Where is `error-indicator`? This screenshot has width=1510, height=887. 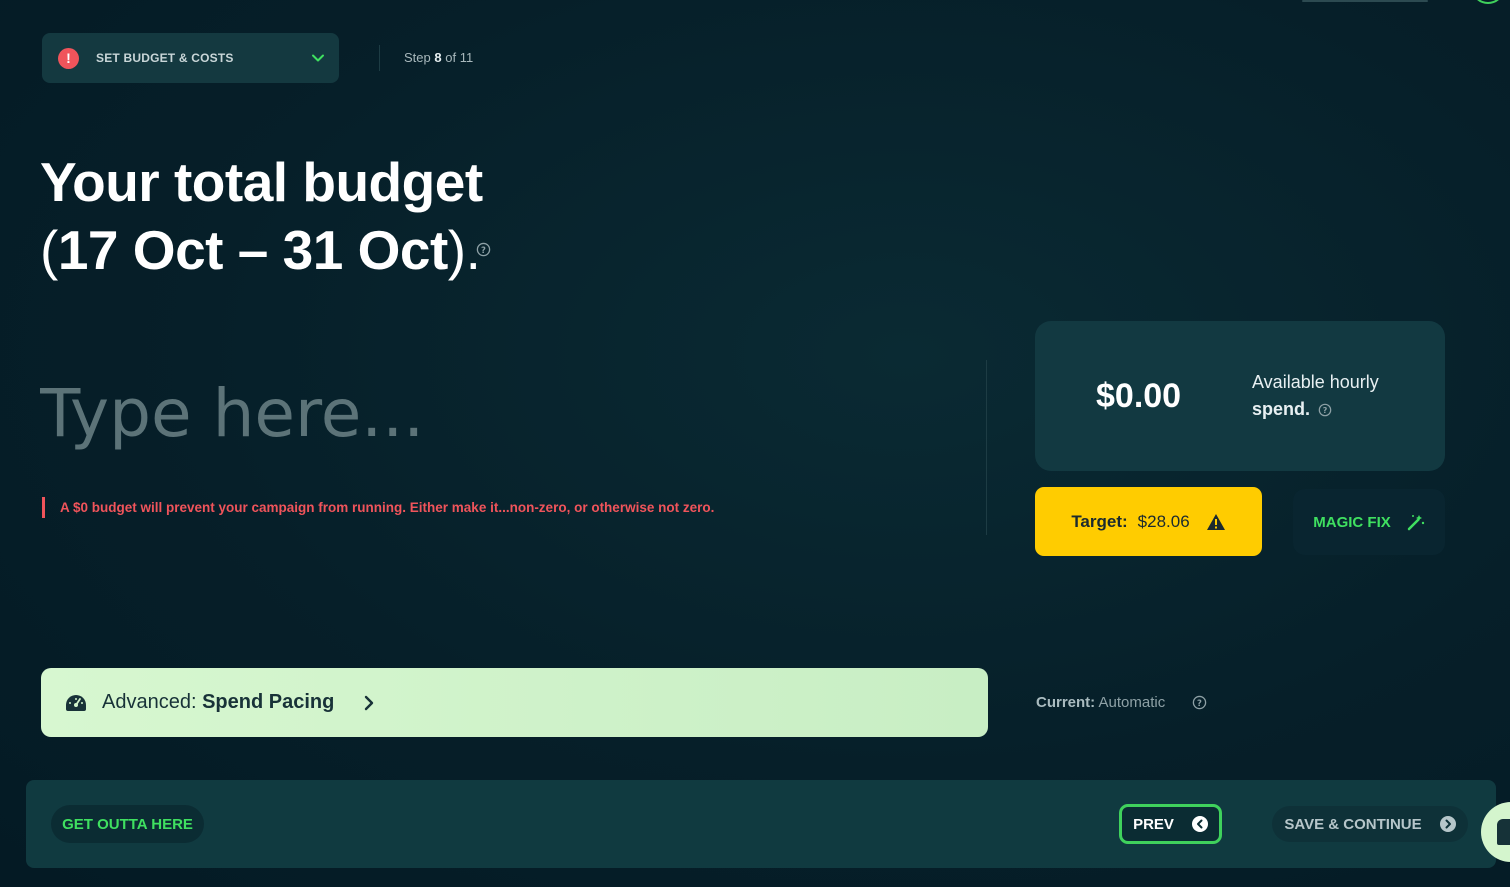
error-indicator is located at coordinates (43, 507).